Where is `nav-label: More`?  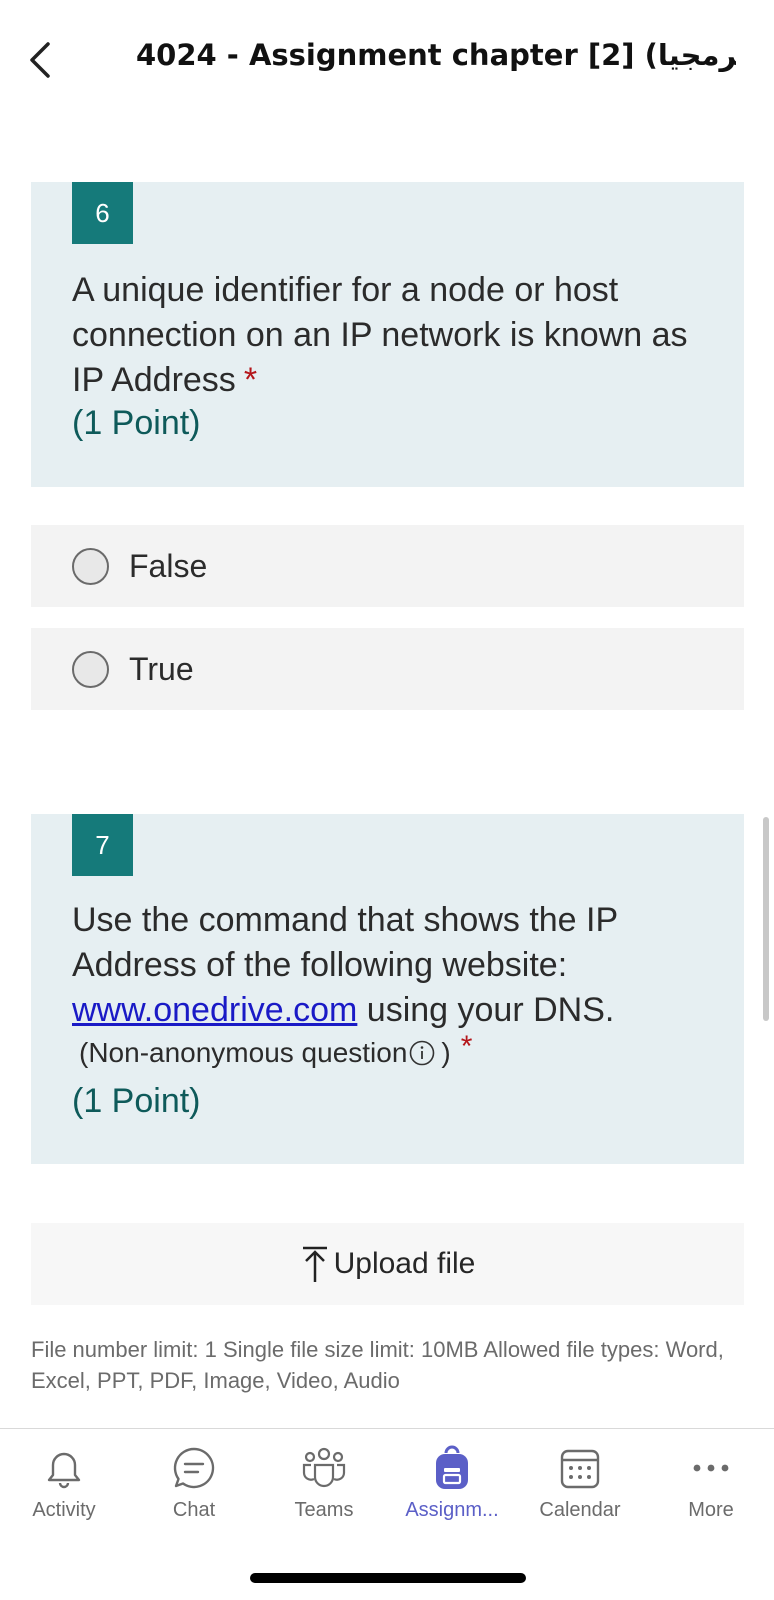 nav-label: More is located at coordinates (711, 1510).